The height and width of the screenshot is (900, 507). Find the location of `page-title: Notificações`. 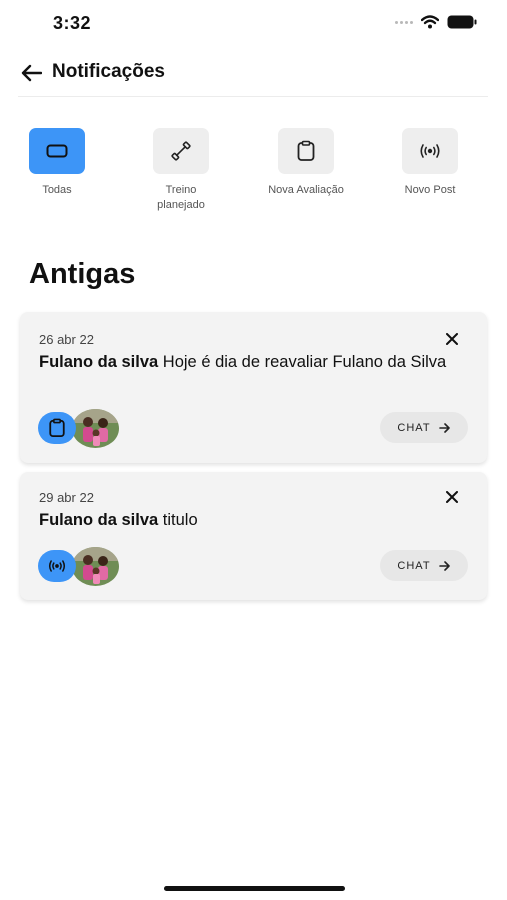

page-title: Notificações is located at coordinates (108, 71).